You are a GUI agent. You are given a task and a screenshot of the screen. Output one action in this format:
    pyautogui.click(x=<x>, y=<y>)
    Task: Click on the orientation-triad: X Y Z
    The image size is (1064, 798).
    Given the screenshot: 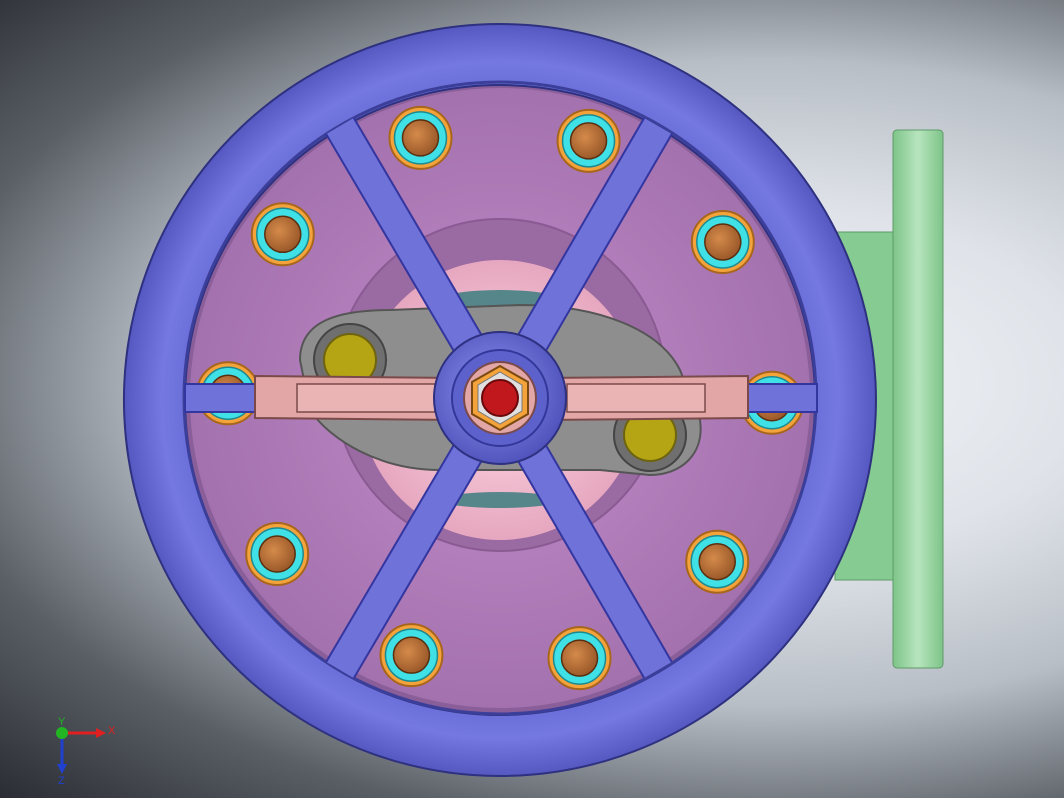 What is the action you would take?
    pyautogui.click(x=86, y=751)
    